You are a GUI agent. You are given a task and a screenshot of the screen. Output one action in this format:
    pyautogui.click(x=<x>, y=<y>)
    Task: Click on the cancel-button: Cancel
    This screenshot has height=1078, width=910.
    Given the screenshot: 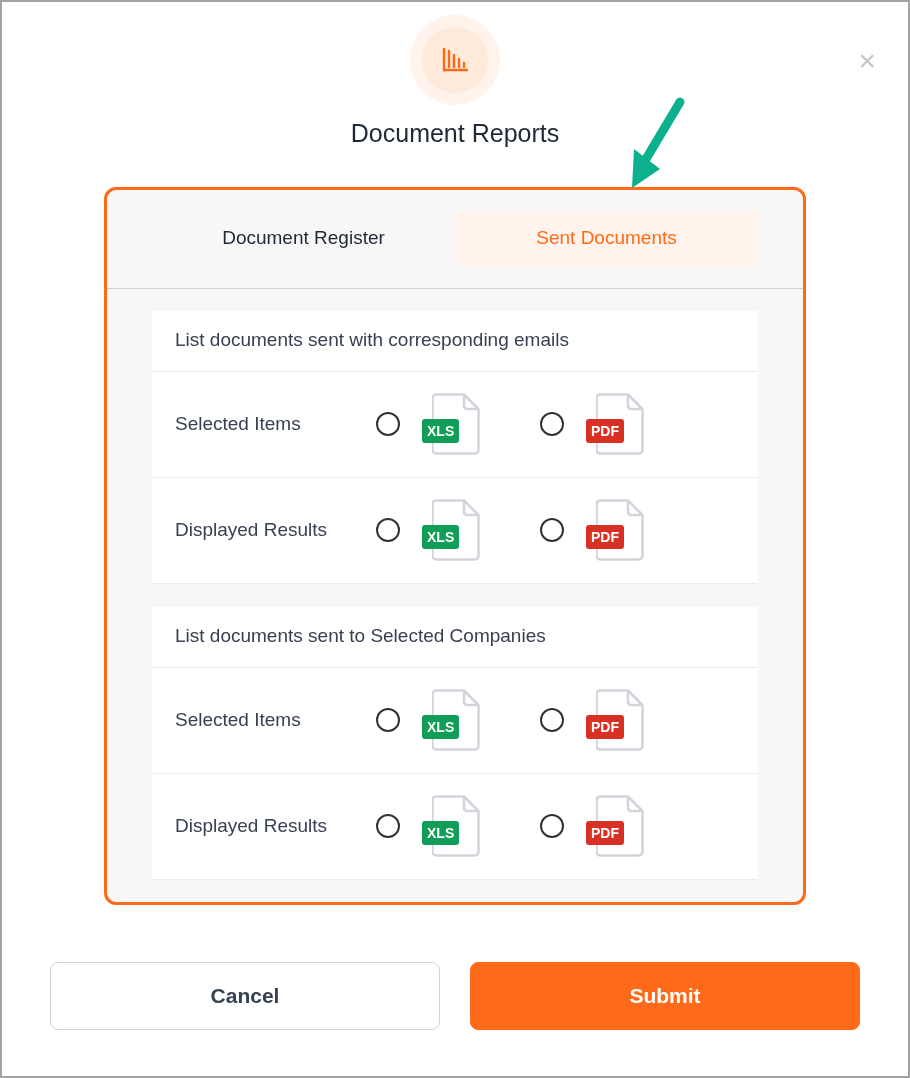 What is the action you would take?
    pyautogui.click(x=245, y=995)
    